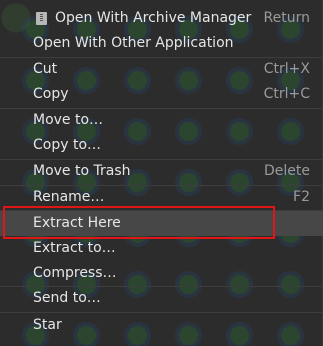  What do you see at coordinates (47, 325) in the screenshot?
I see `menu-item-label: Star` at bounding box center [47, 325].